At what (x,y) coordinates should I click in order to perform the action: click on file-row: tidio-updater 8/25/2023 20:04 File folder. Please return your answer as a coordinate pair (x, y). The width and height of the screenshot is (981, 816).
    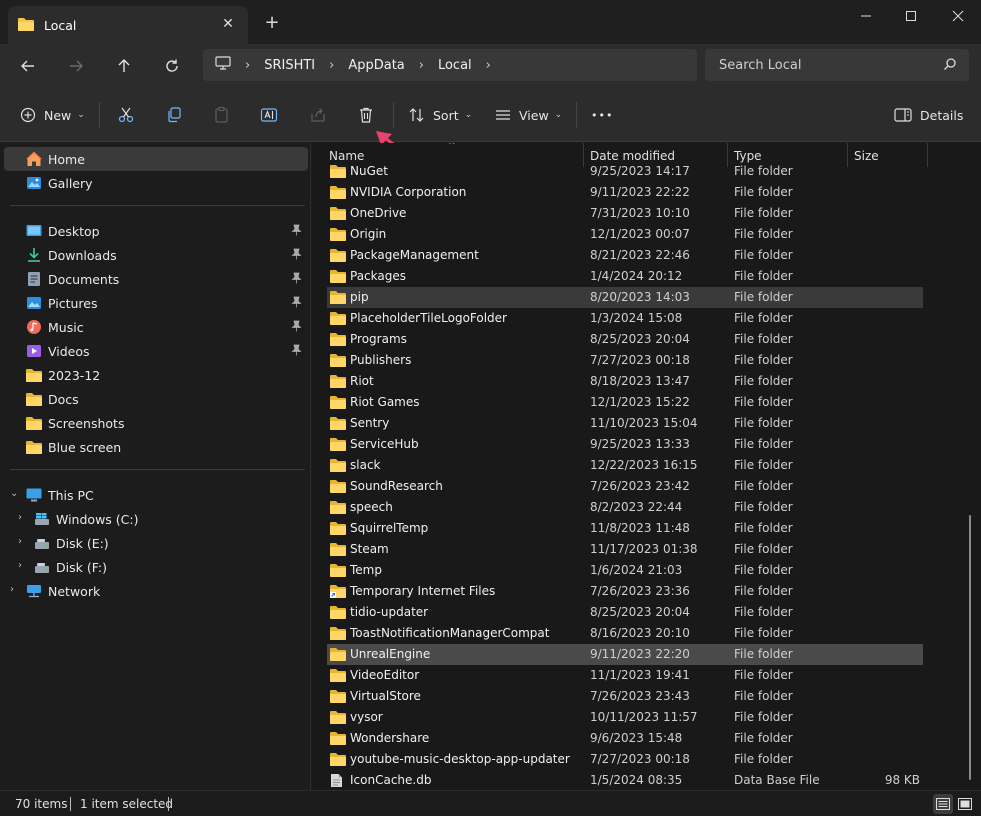
    Looking at the image, I should click on (625, 612).